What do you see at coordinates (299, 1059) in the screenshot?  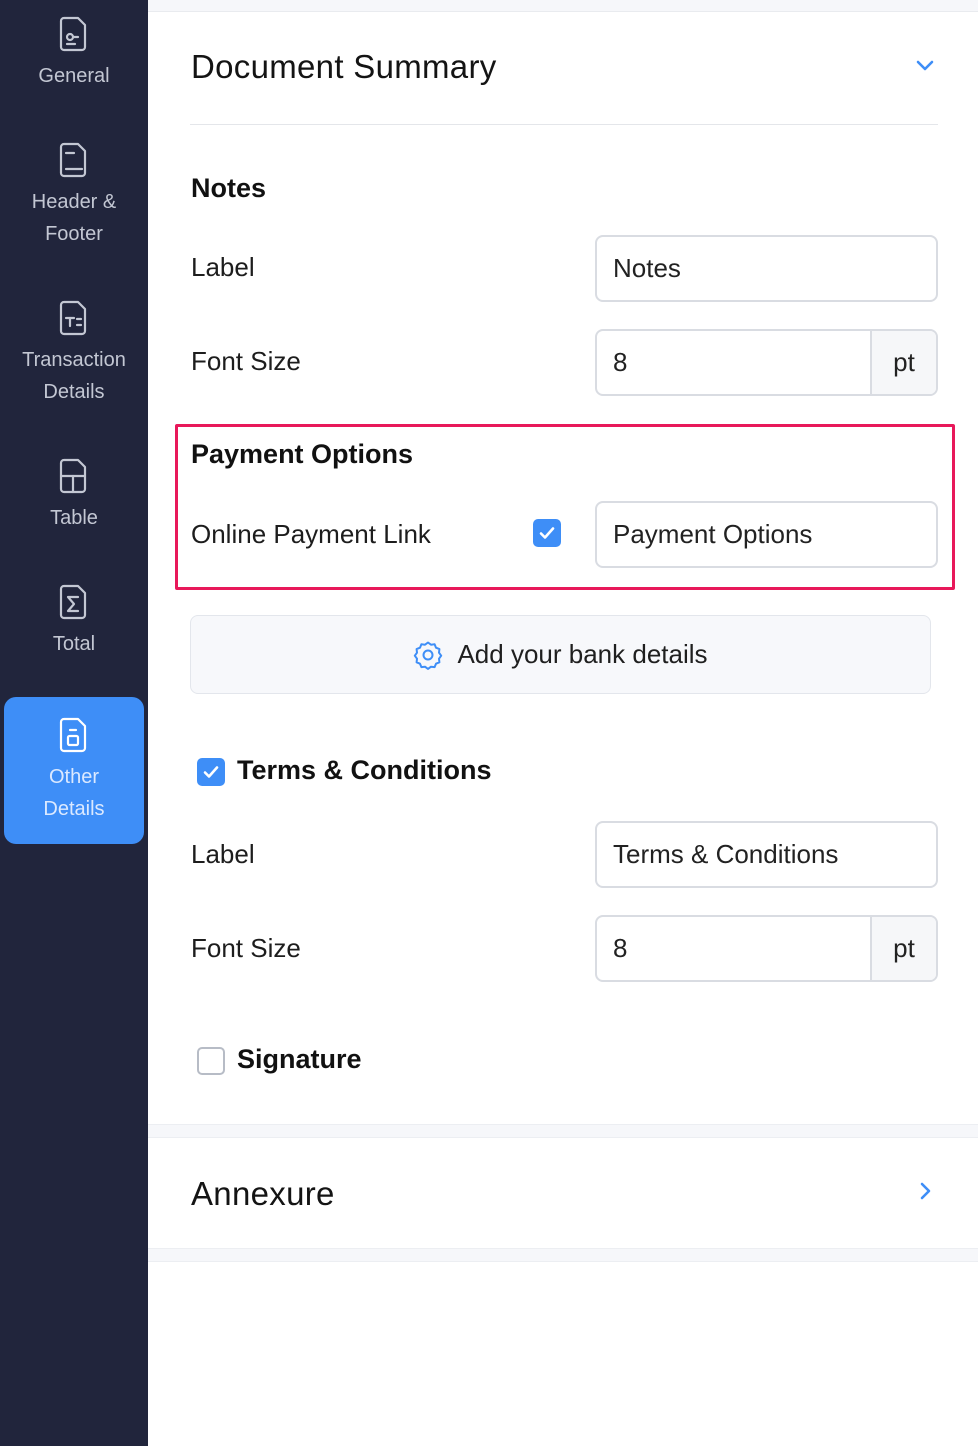 I see `signature-heading: Signature` at bounding box center [299, 1059].